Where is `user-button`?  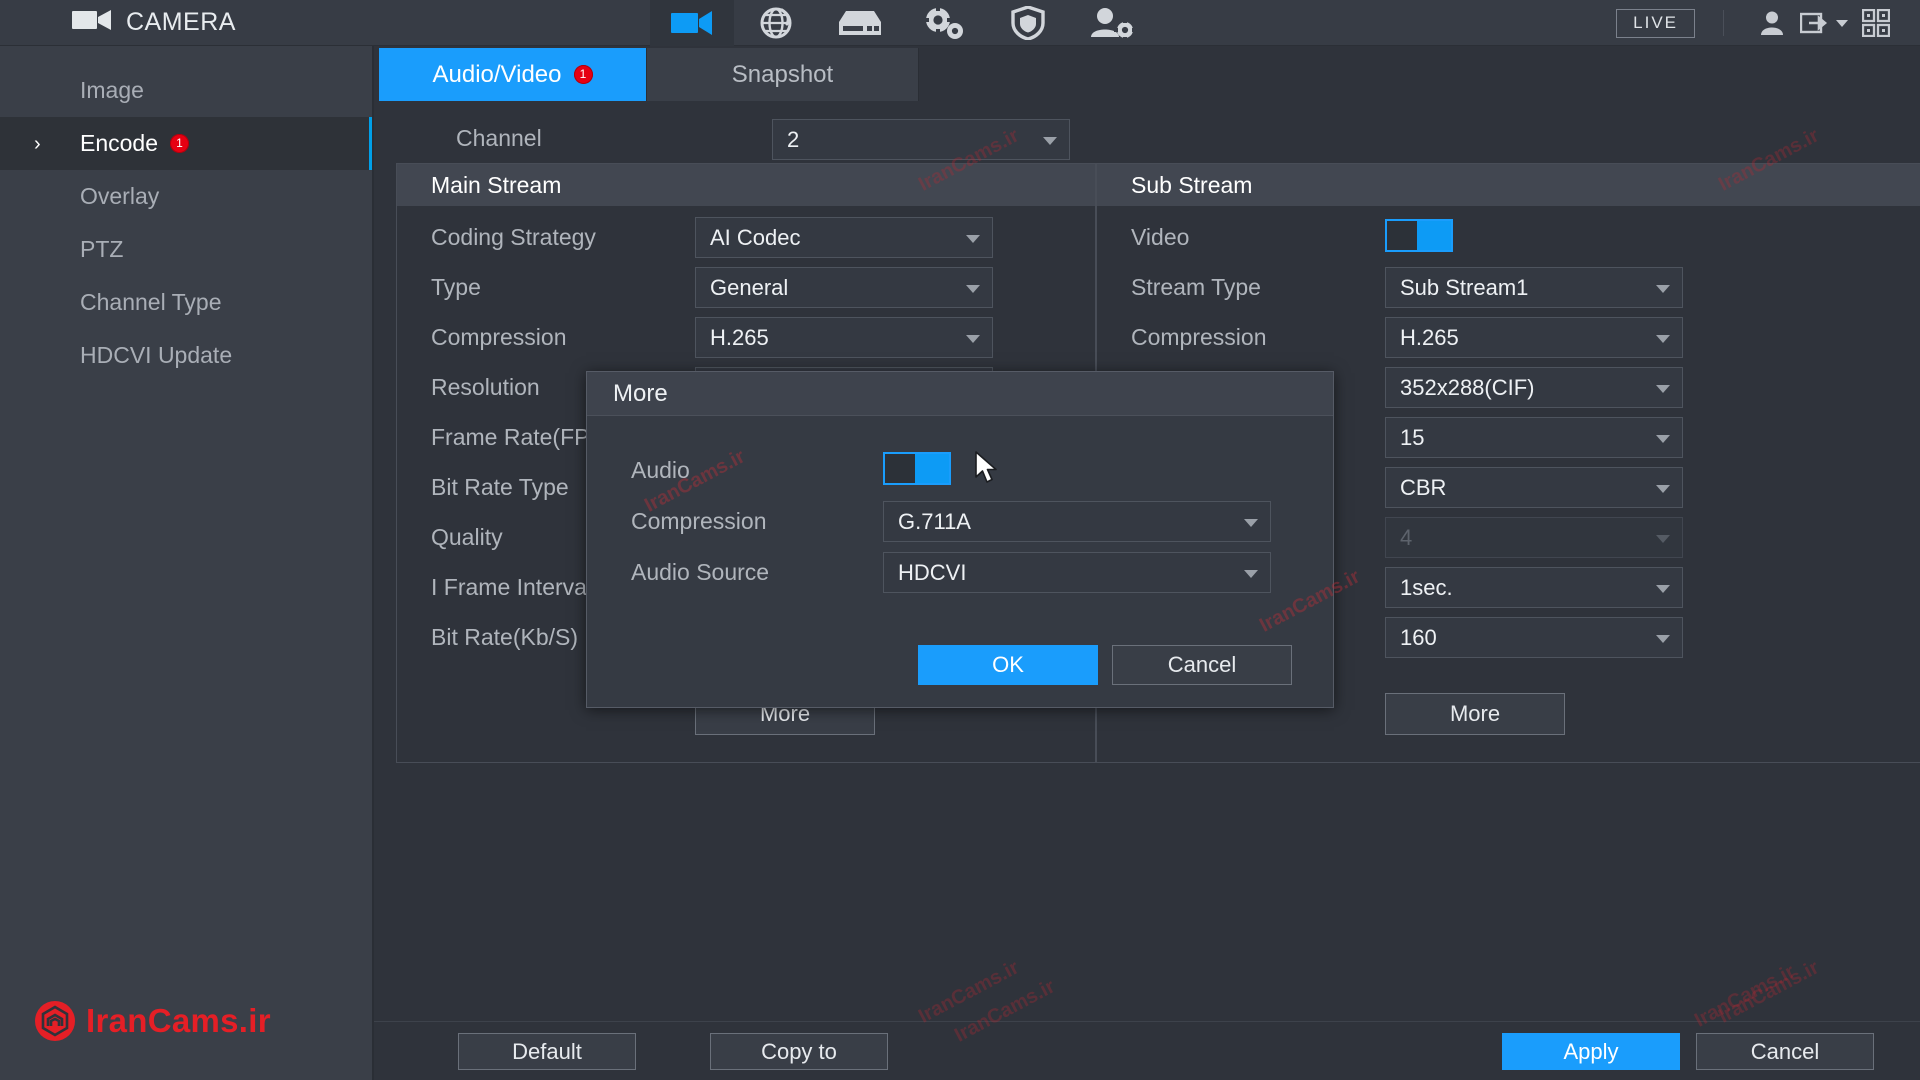
user-button is located at coordinates (1772, 23).